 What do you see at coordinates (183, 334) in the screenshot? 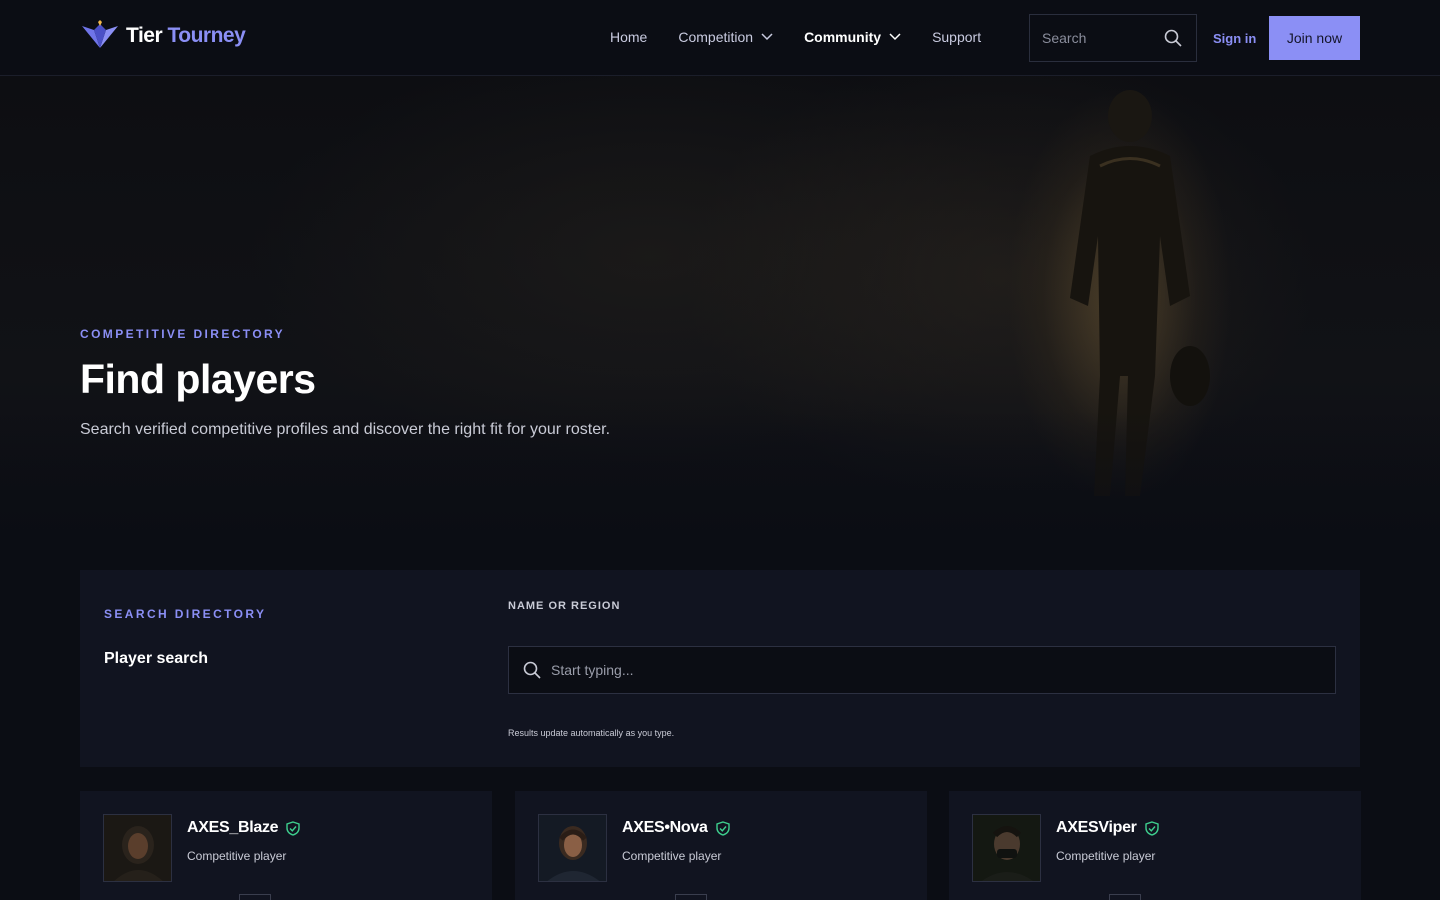
I see `hero-eyebrow: COMPETITIVE DIRECTORY` at bounding box center [183, 334].